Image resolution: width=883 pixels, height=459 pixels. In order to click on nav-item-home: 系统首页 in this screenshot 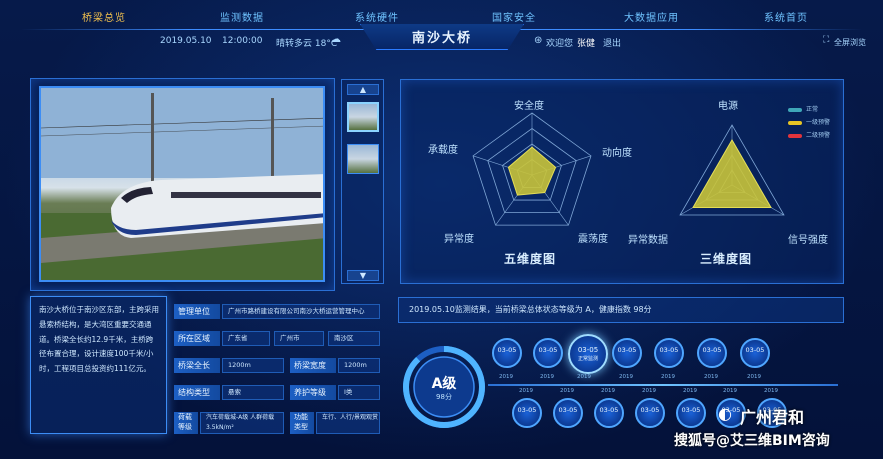, I will do `click(786, 16)`.